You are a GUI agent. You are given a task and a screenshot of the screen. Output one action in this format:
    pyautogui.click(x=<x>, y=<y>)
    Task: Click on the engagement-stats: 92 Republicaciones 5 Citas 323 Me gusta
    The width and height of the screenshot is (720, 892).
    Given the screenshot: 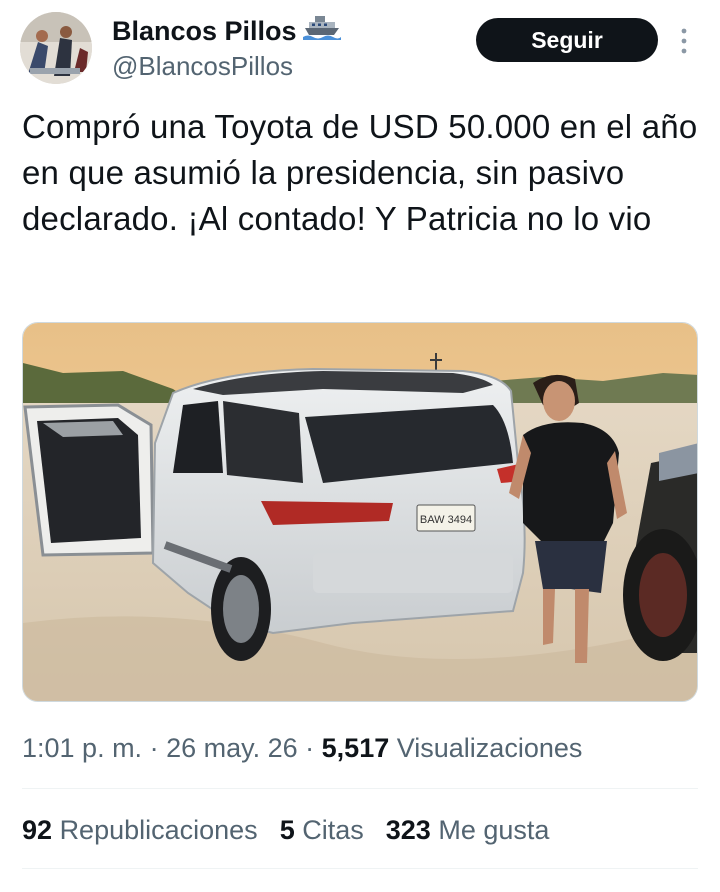 What is the action you would take?
    pyautogui.click(x=285, y=830)
    